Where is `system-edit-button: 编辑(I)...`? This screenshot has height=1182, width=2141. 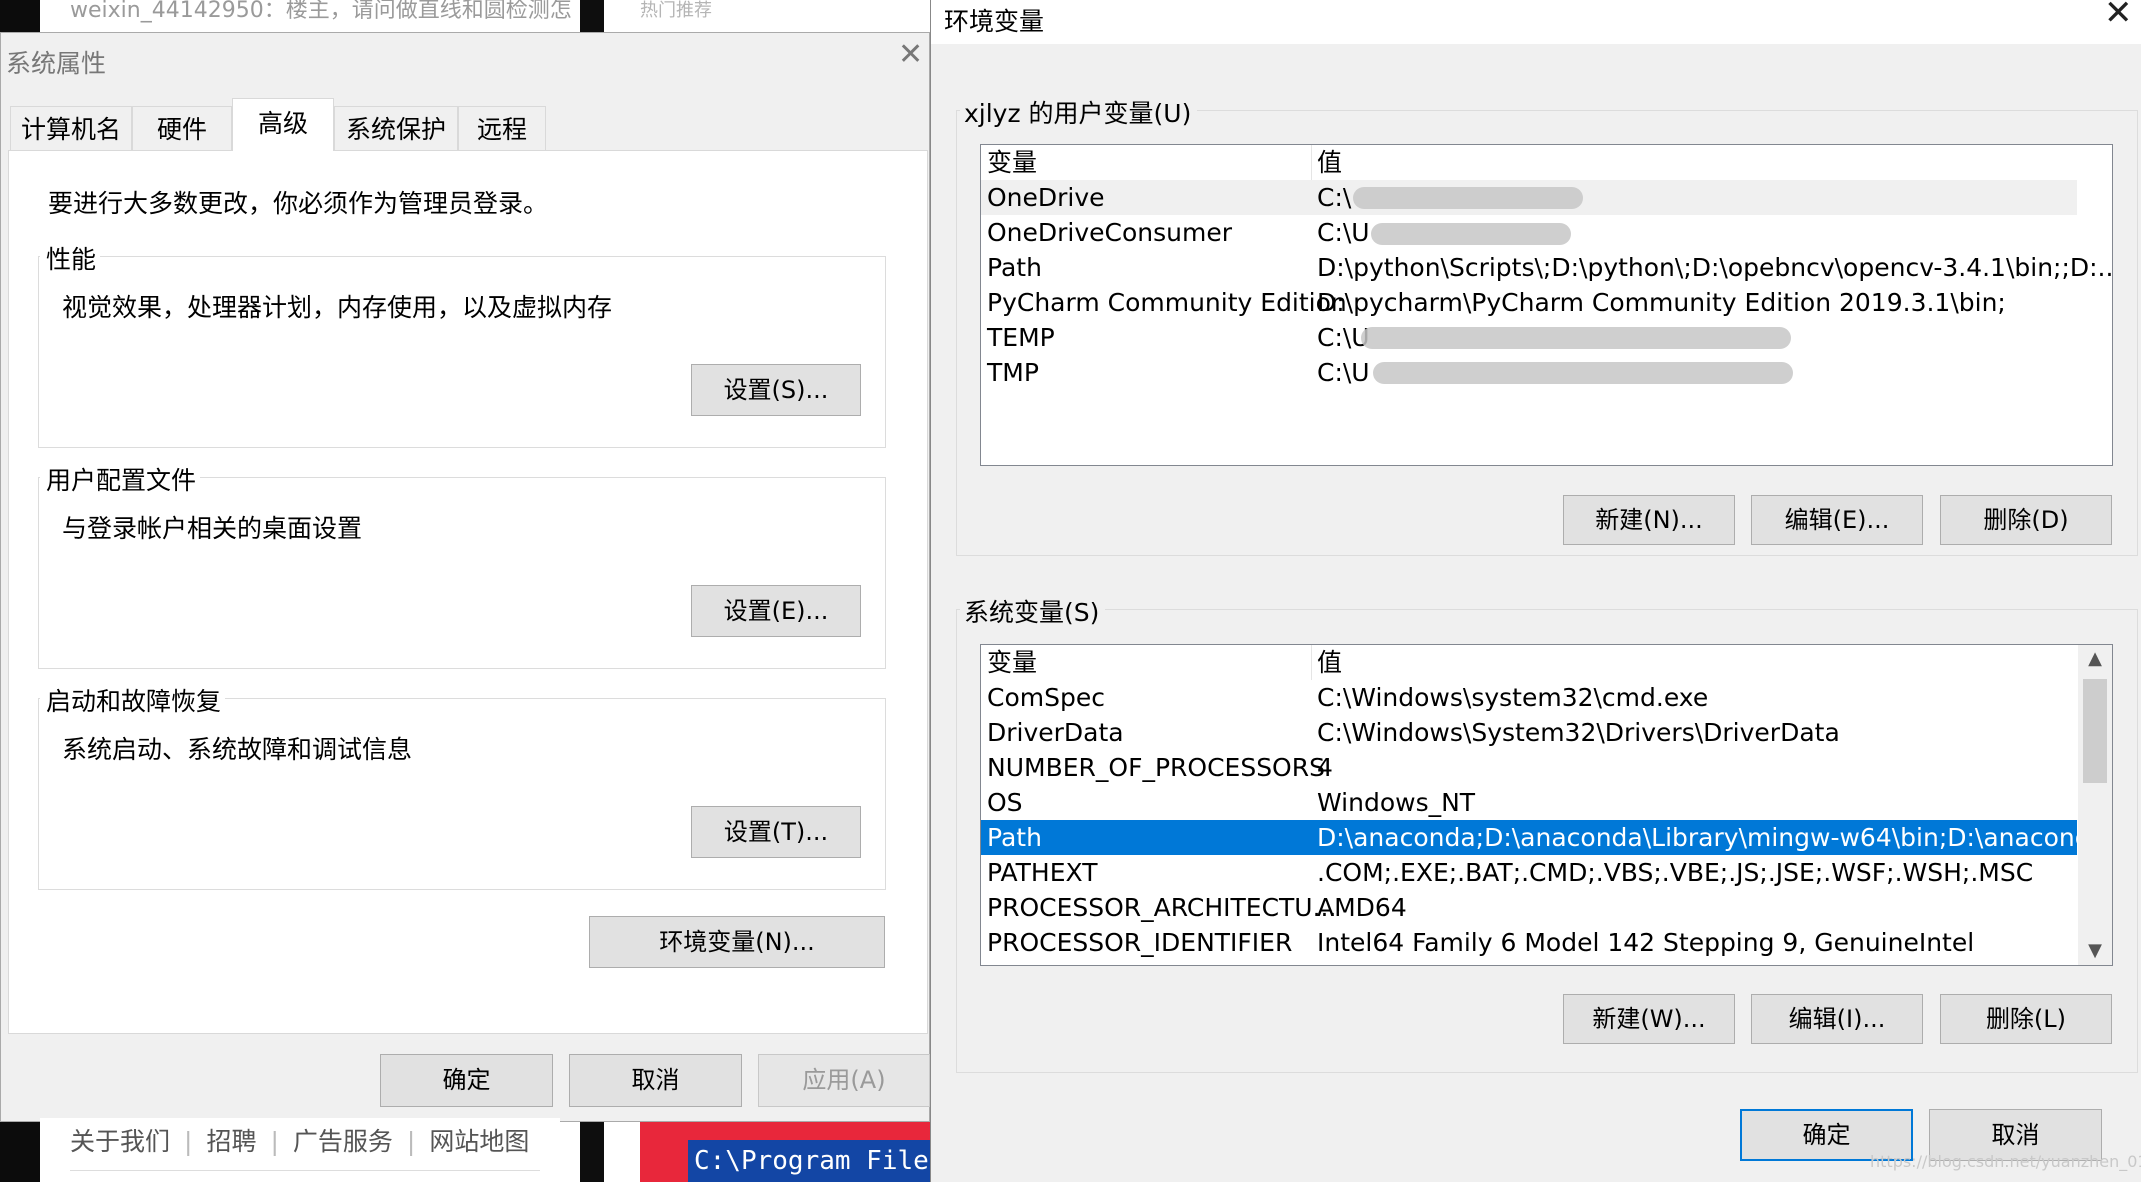 system-edit-button: 编辑(I)... is located at coordinates (1837, 1019).